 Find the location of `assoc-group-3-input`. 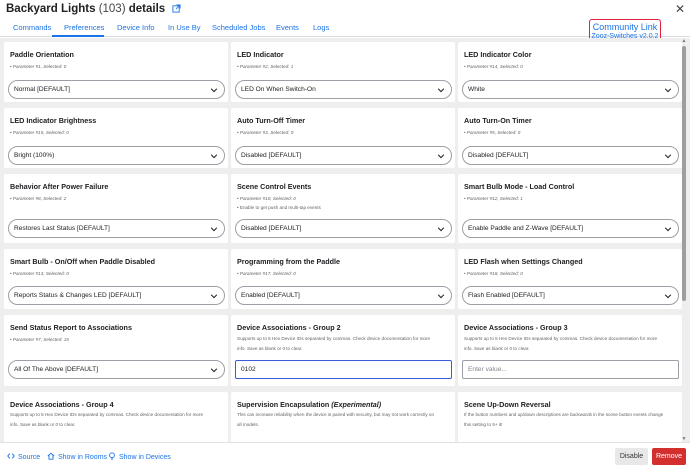

assoc-group-3-input is located at coordinates (570, 369).